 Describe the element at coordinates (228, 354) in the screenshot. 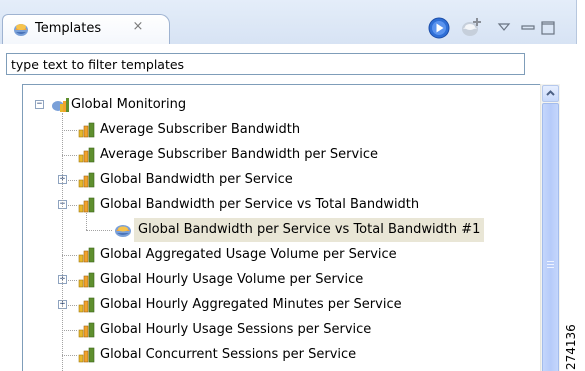

I see `tree-item-label: Global Concurrent Sessions per Service` at that location.